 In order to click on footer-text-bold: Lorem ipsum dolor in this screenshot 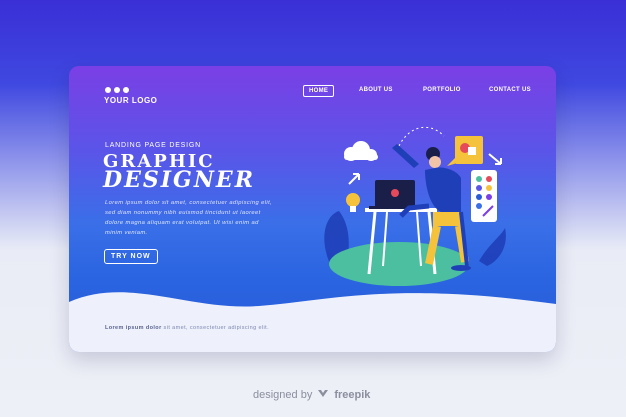, I will do `click(133, 328)`.